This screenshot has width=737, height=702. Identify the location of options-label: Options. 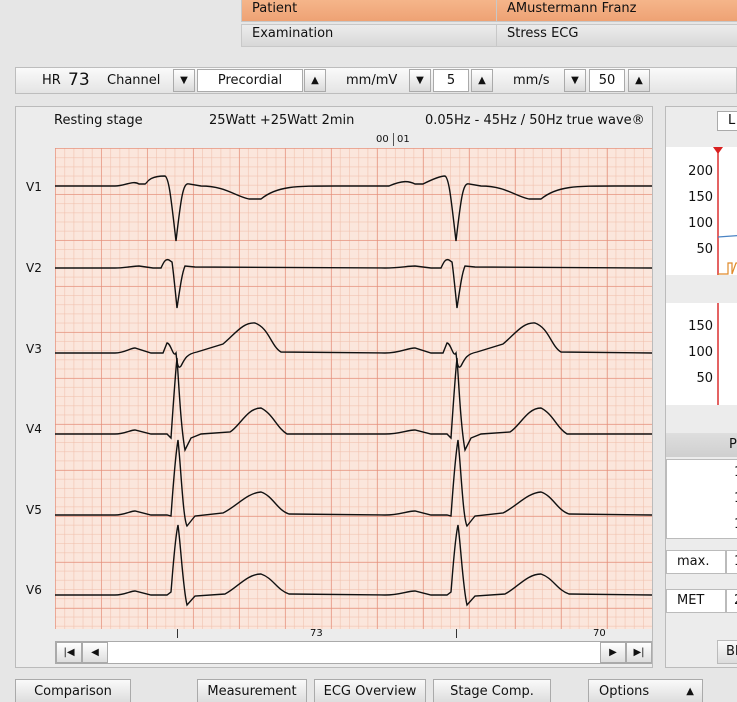
(624, 691).